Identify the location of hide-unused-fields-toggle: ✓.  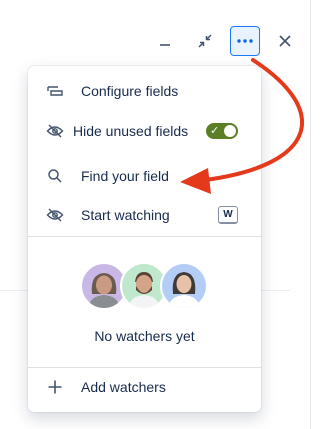
(222, 131).